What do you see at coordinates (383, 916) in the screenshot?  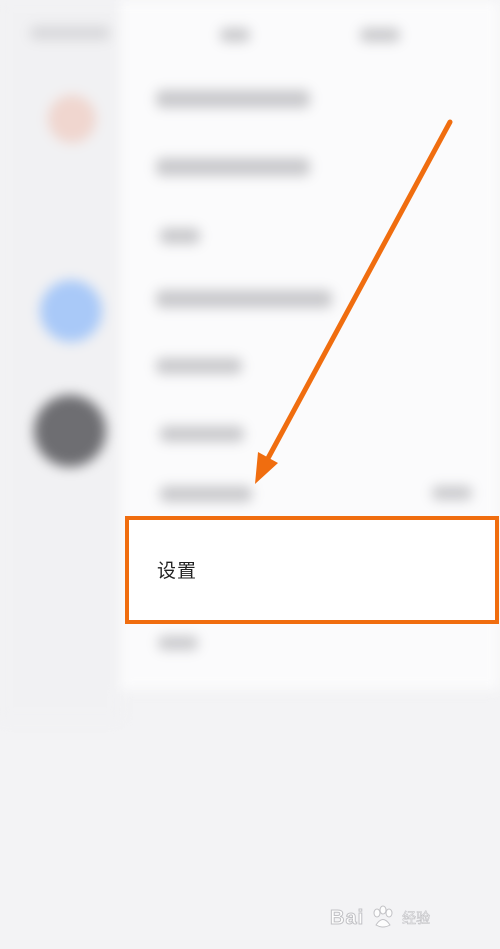 I see `paw-icon` at bounding box center [383, 916].